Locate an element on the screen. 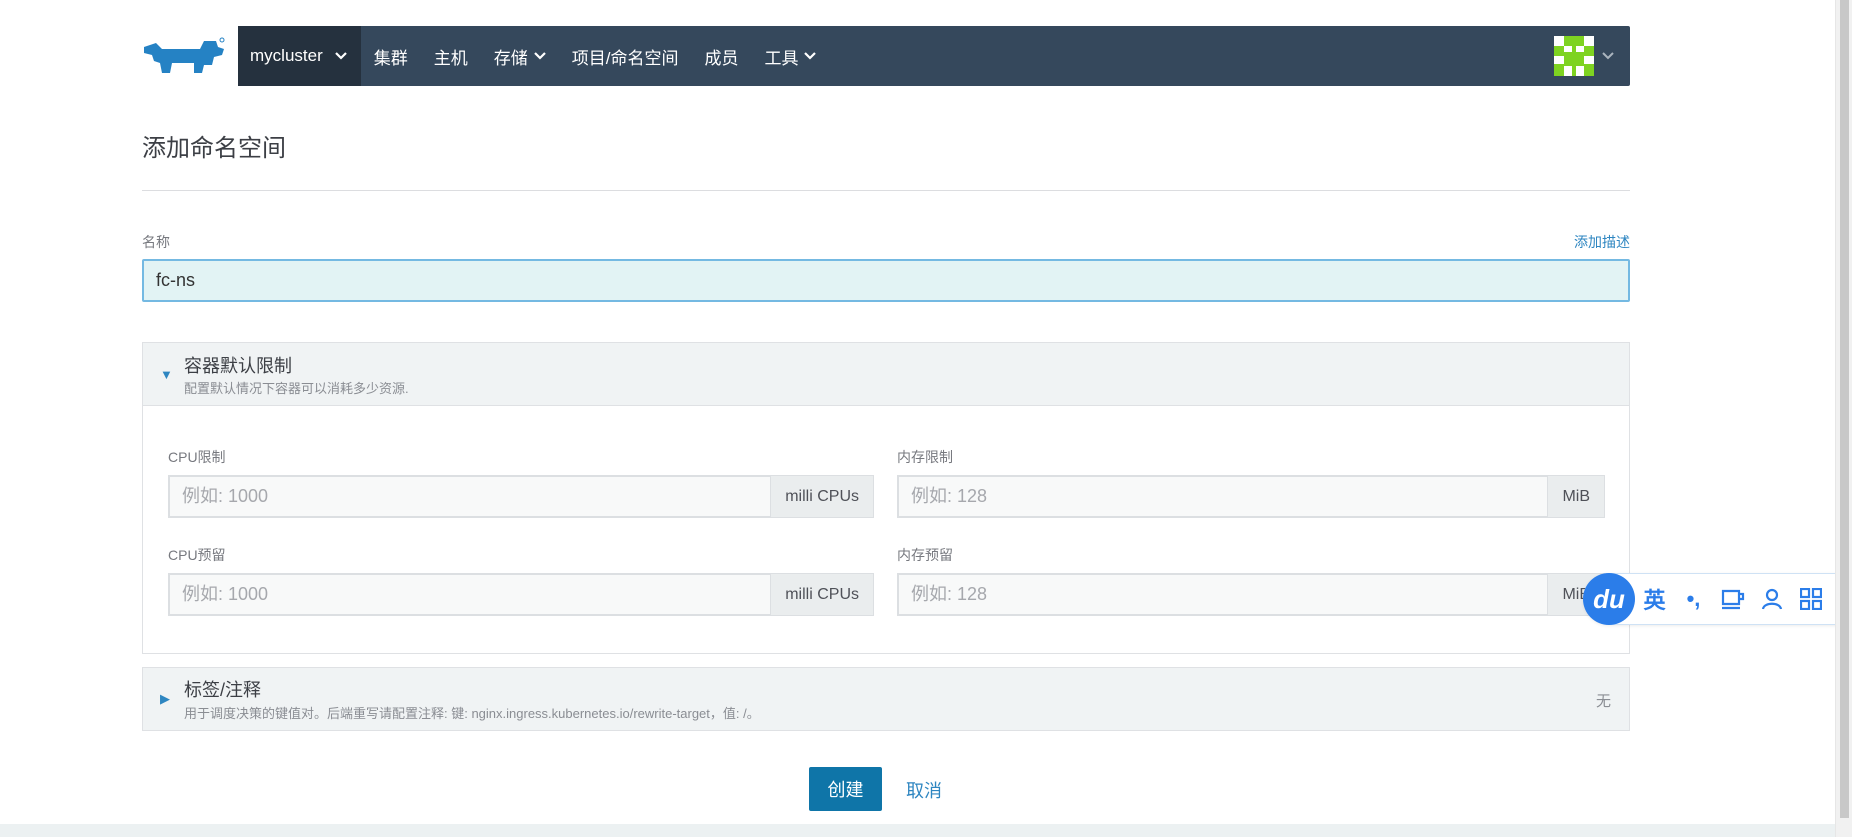  cpu-reservation-input is located at coordinates (469, 594).